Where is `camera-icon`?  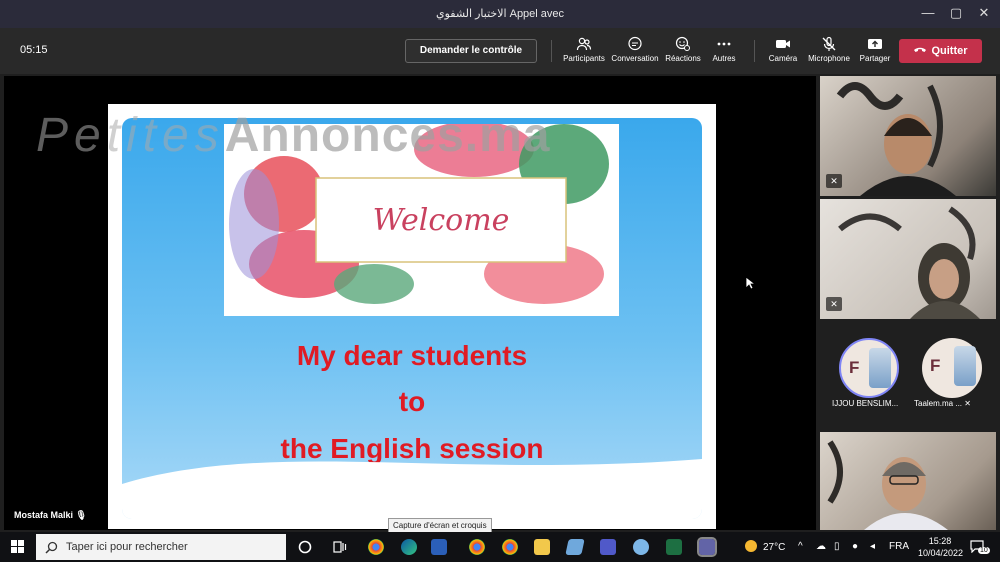
camera-icon is located at coordinates (783, 44).